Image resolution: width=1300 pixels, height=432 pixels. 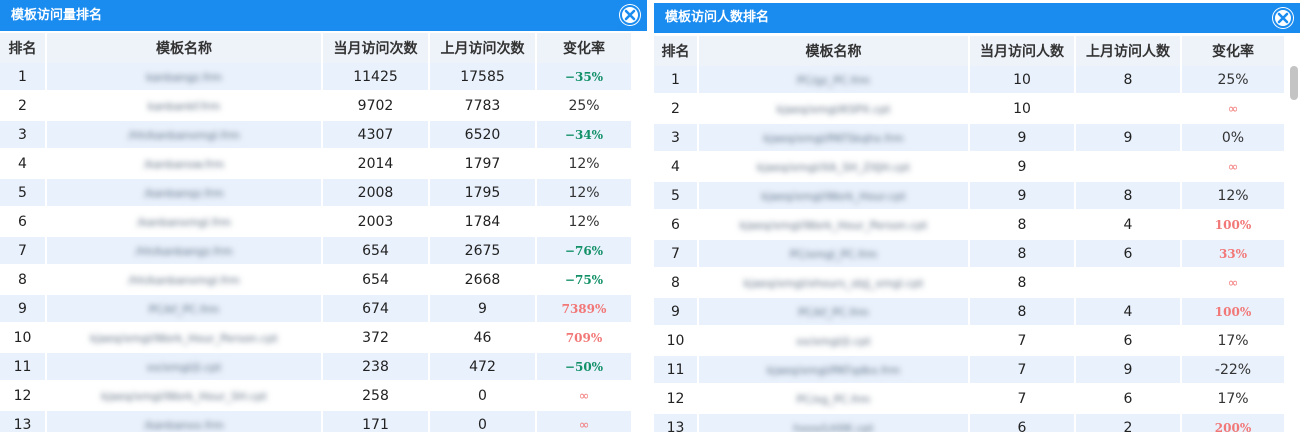 What do you see at coordinates (376, 135) in the screenshot?
I see `current-month-cell: 4307` at bounding box center [376, 135].